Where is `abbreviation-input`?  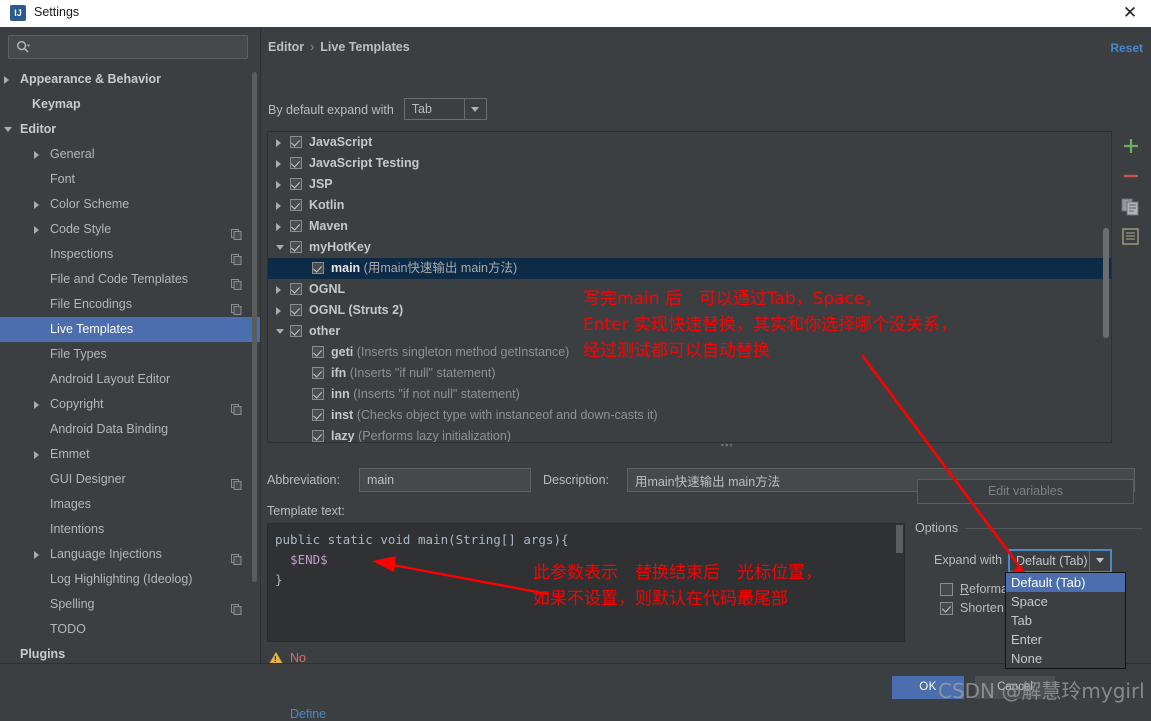 abbreviation-input is located at coordinates (445, 480).